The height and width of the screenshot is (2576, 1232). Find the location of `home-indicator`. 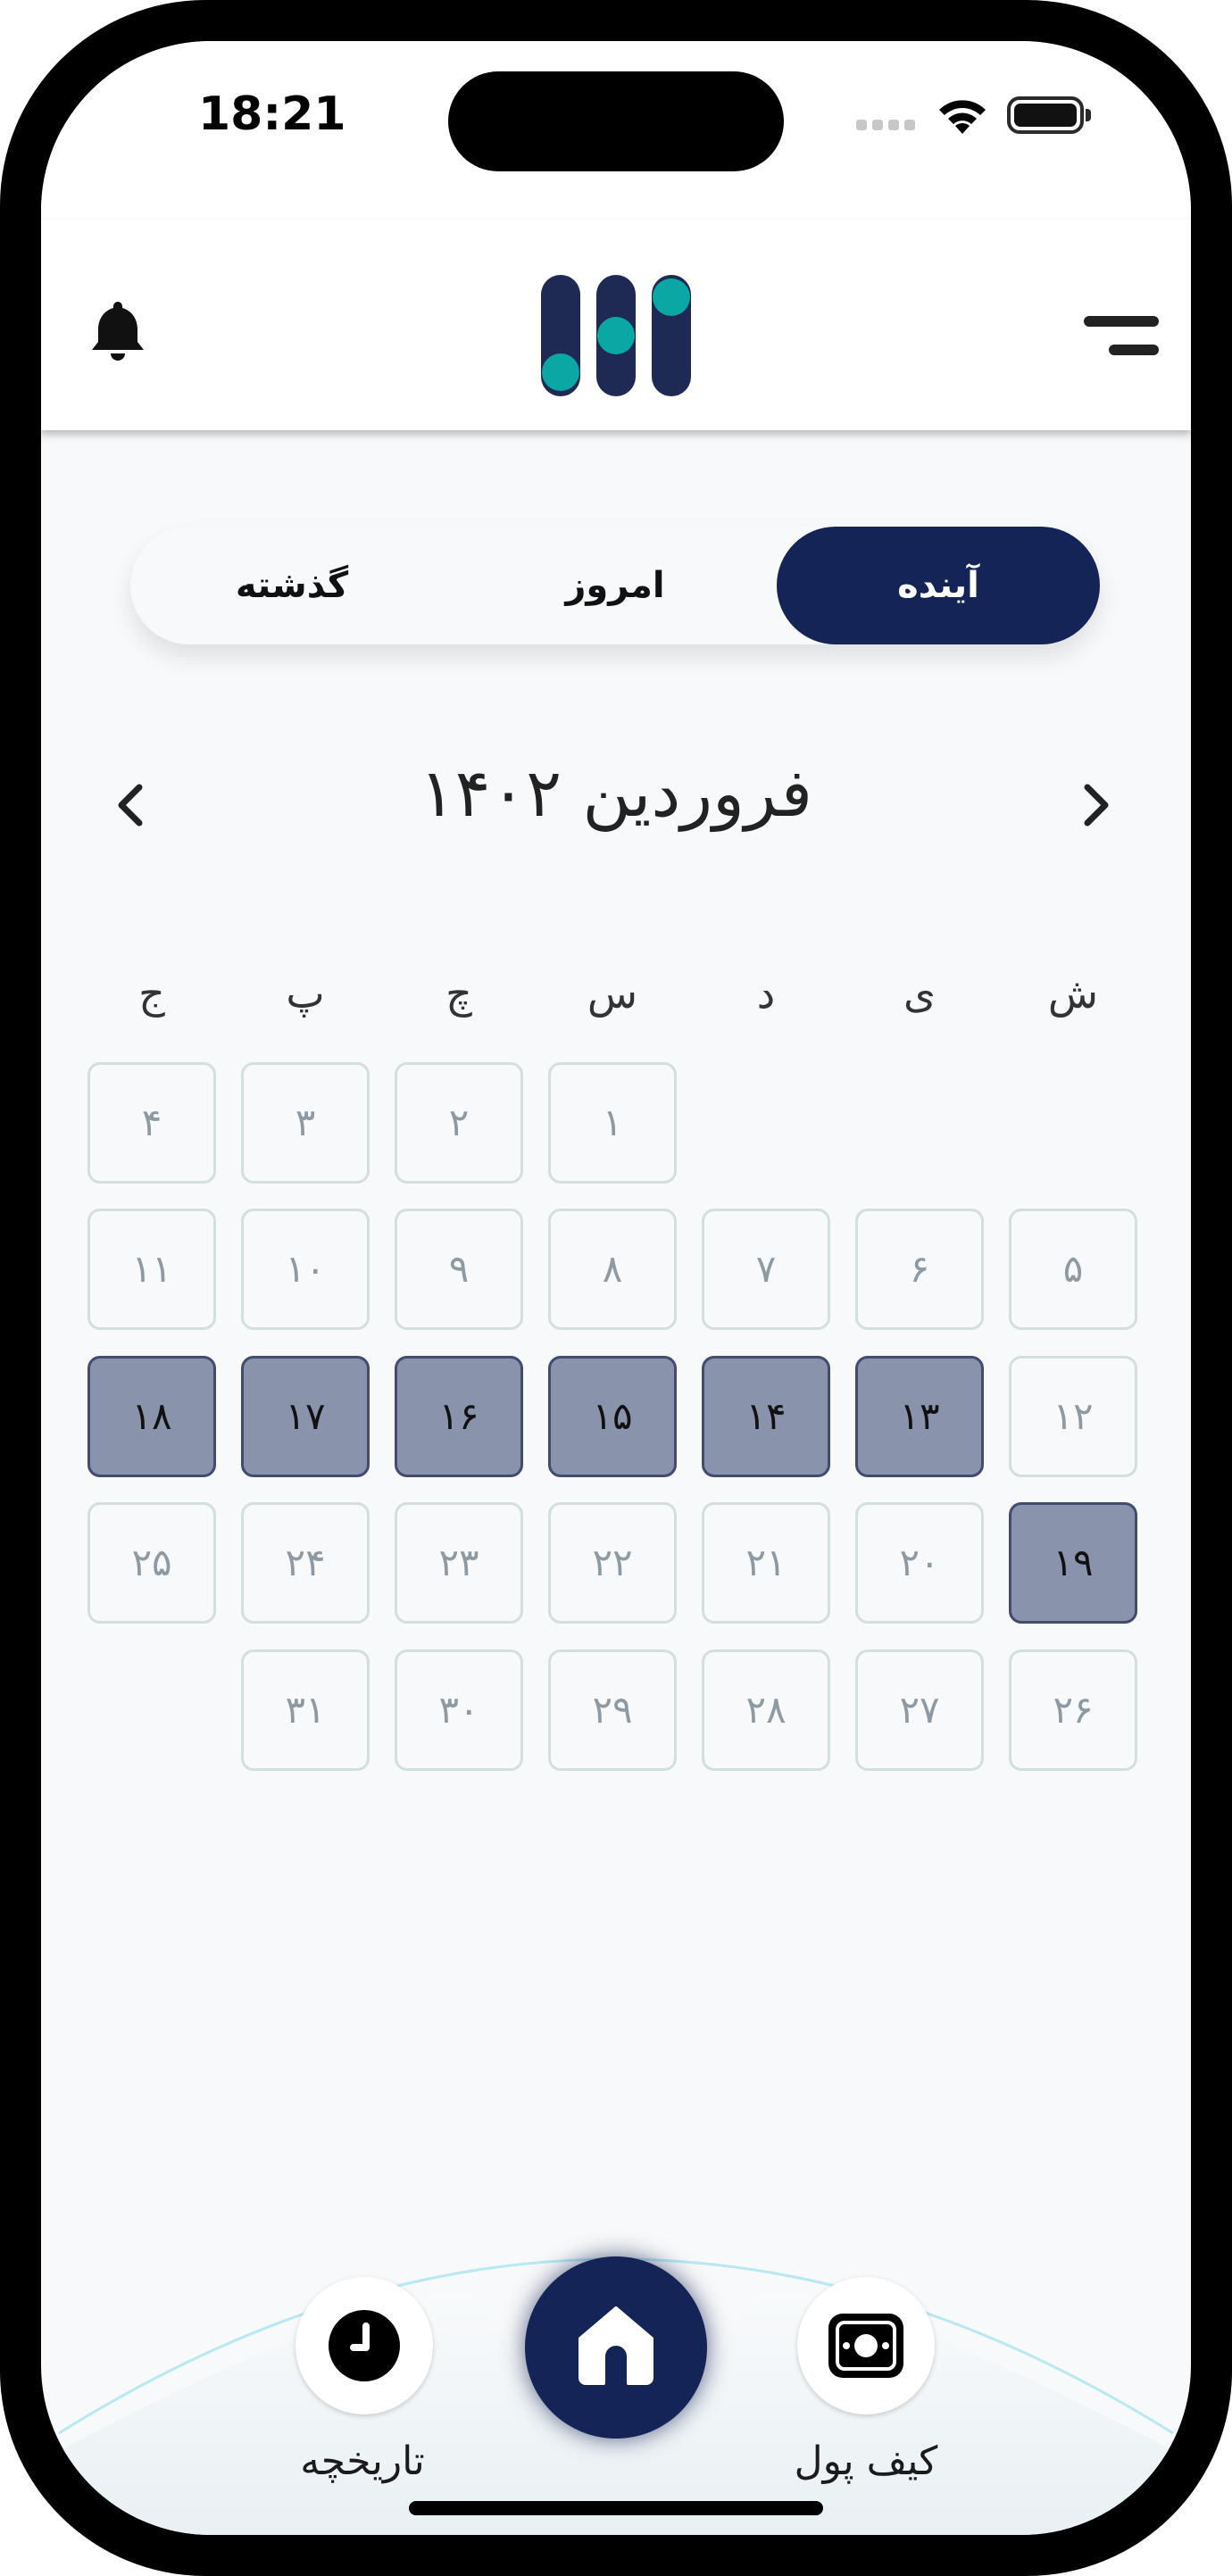

home-indicator is located at coordinates (616, 2508).